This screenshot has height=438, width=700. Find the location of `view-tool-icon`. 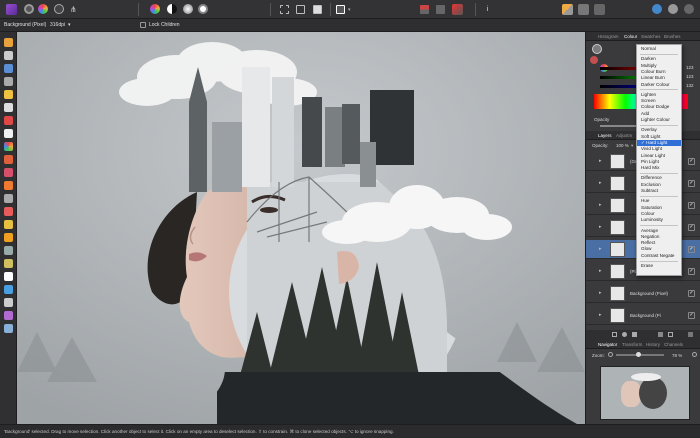

view-tool-icon is located at coordinates (8, 42).